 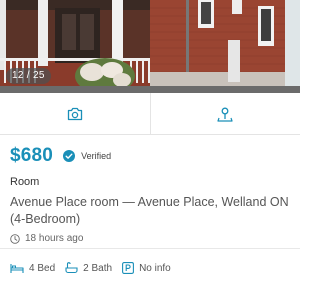 I want to click on feature-list: 4 Bed 2 Bath No info, so click(x=95, y=268).